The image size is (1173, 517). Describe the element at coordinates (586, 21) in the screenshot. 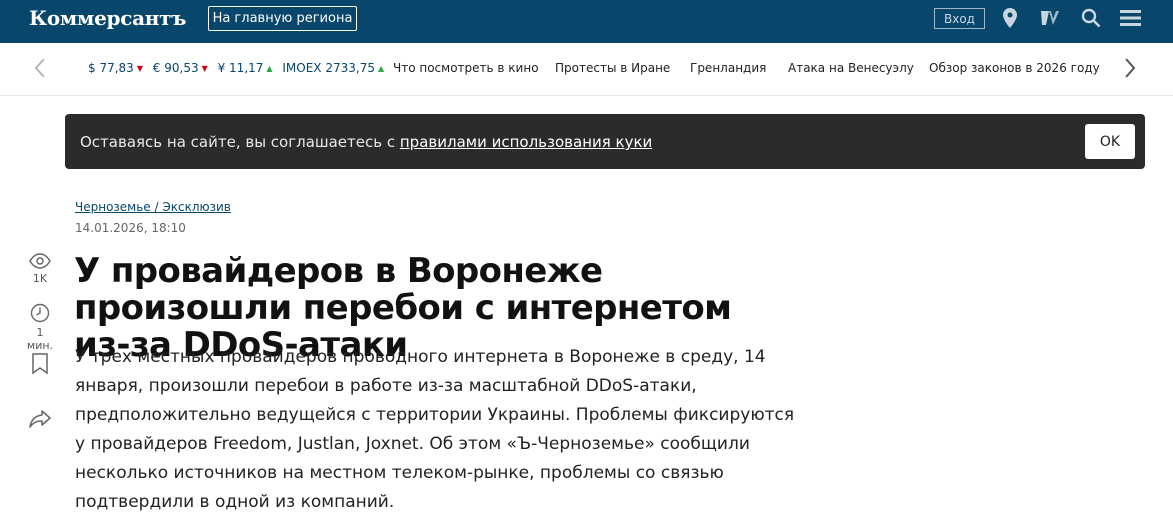

I see `top-header: Коммерсантъ На главную региона Вход` at that location.